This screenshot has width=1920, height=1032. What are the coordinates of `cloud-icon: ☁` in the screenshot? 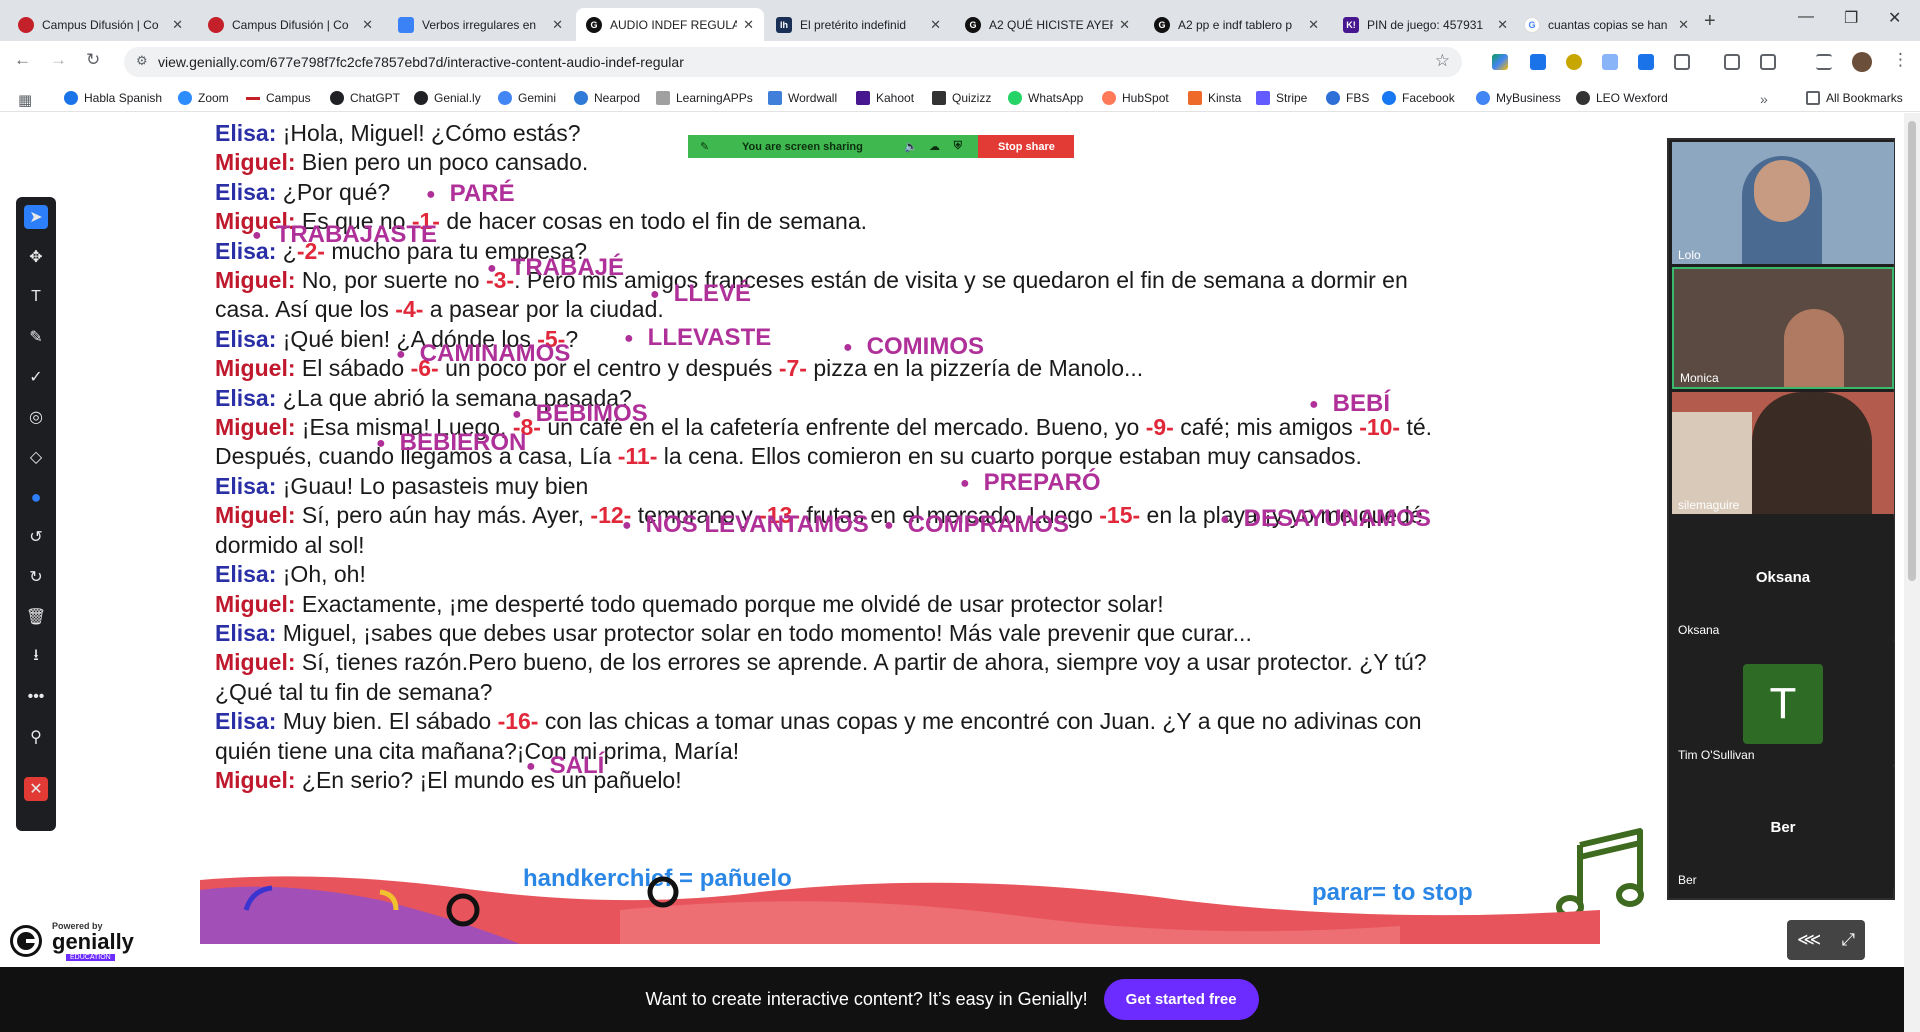 It's located at (934, 146).